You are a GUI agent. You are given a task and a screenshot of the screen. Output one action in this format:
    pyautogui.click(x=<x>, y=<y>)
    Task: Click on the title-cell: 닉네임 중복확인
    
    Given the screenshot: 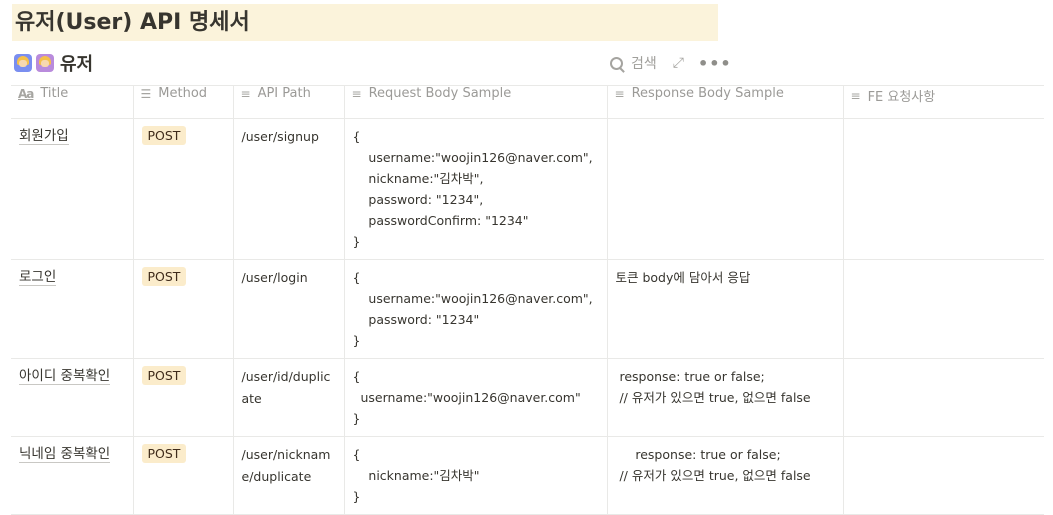 What is the action you would take?
    pyautogui.click(x=72, y=475)
    